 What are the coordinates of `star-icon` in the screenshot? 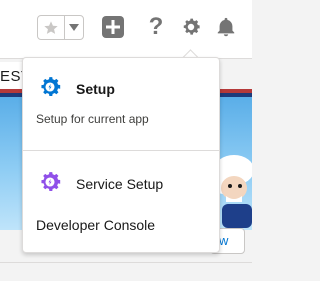 It's located at (51, 27).